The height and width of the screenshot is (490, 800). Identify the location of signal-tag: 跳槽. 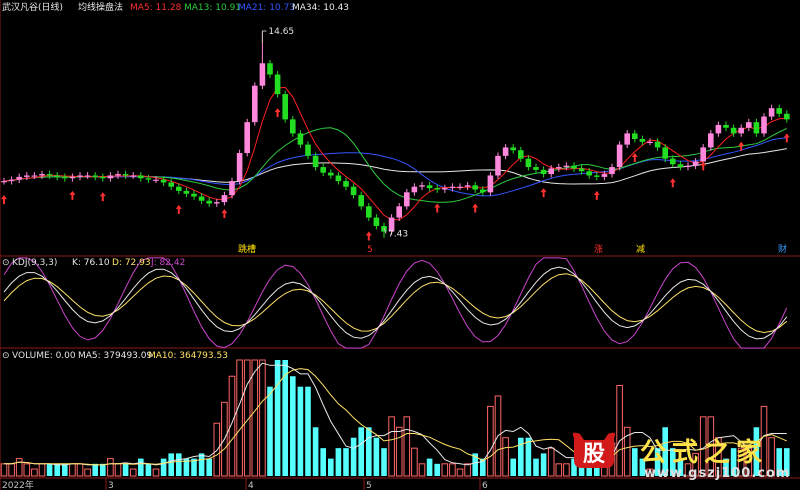
(247, 249).